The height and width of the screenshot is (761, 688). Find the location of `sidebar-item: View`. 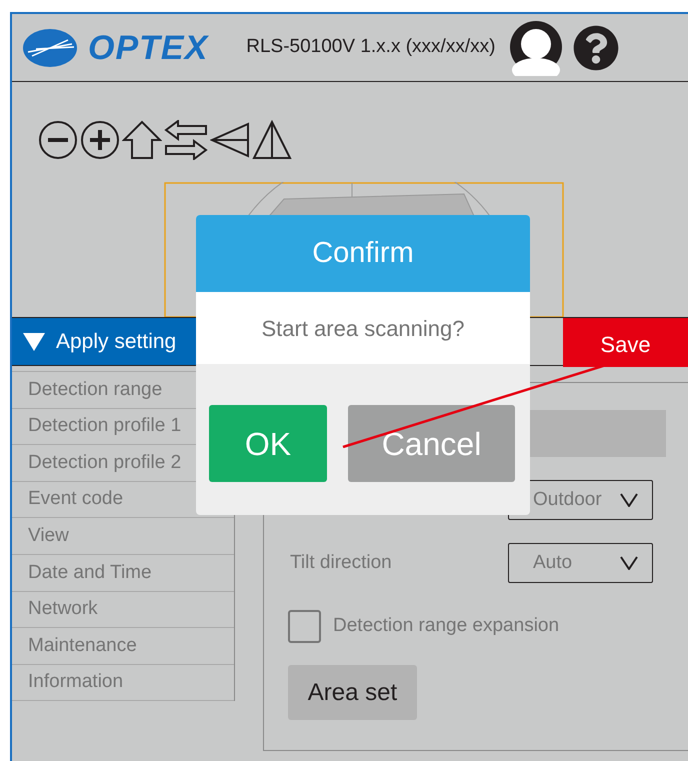

sidebar-item: View is located at coordinates (123, 536).